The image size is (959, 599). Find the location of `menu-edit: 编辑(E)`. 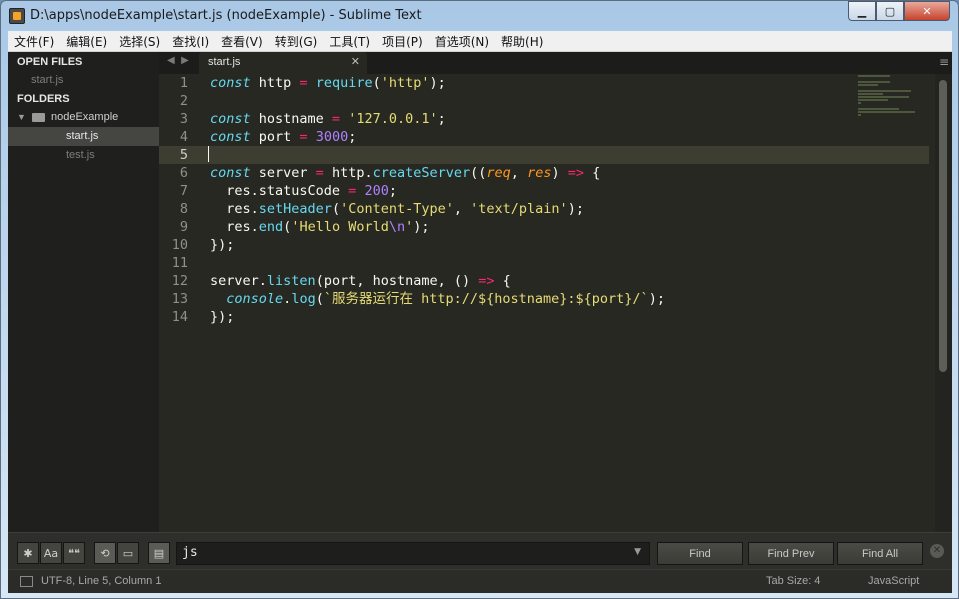

menu-edit: 编辑(E) is located at coordinates (86, 41).